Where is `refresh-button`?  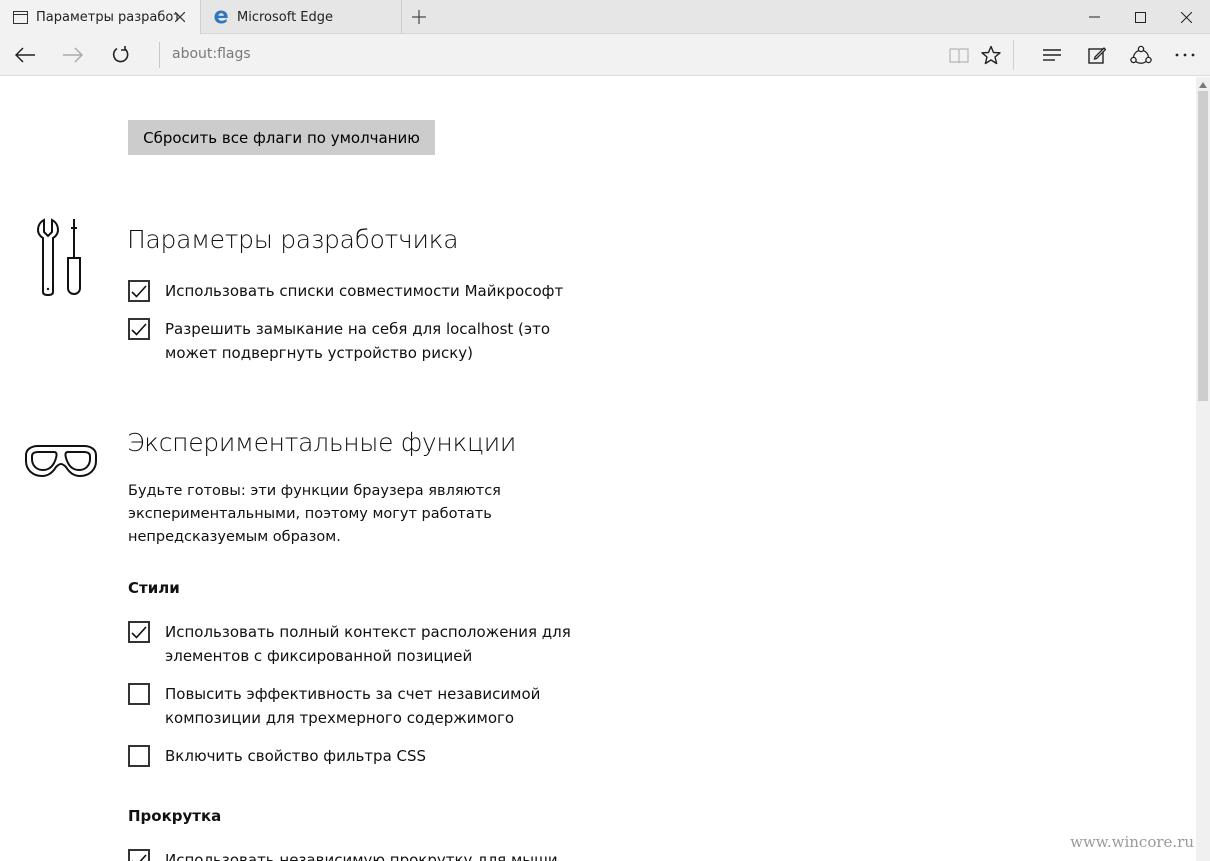 refresh-button is located at coordinates (121, 55).